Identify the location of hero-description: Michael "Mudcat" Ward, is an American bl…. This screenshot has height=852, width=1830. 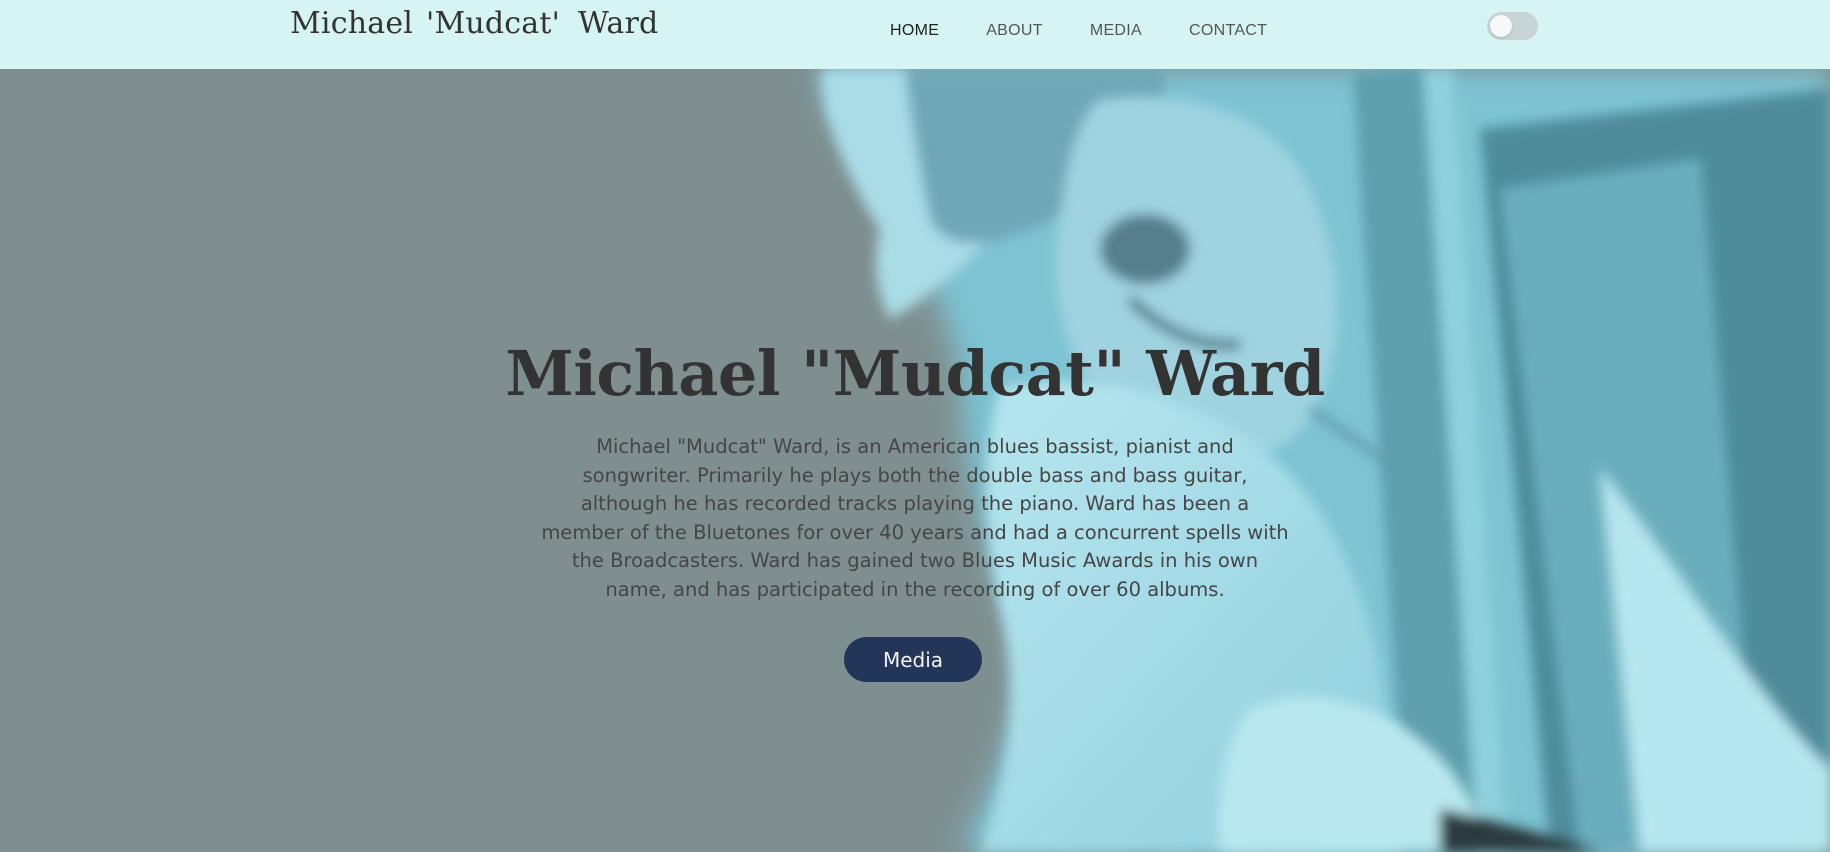
(915, 518).